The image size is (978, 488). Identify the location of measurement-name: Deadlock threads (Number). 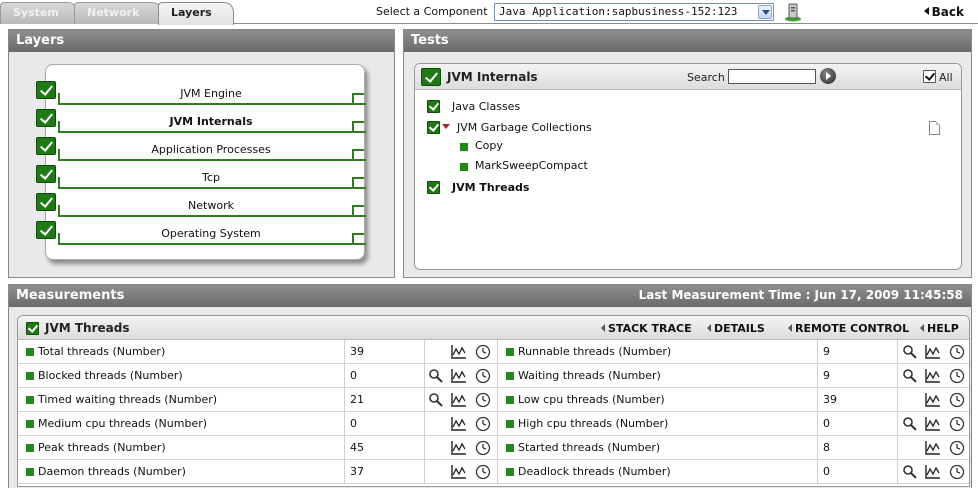
(658, 472).